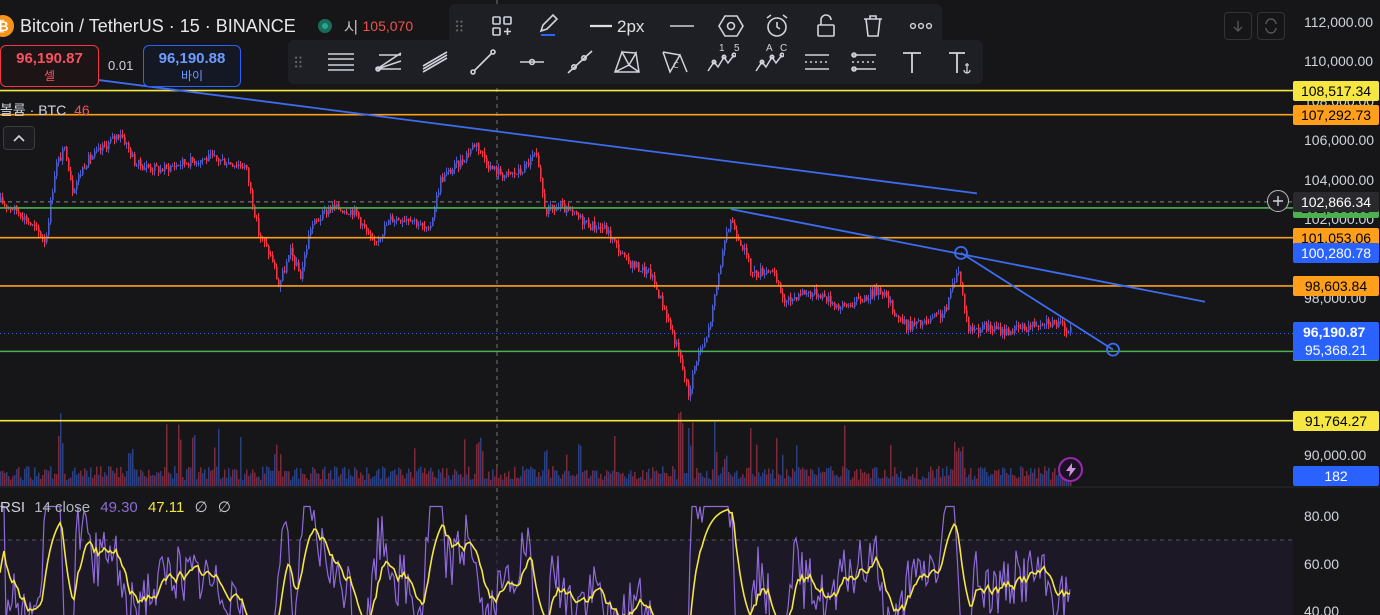 The image size is (1380, 615). Describe the element at coordinates (912, 62) in the screenshot. I see `text-icon` at that location.